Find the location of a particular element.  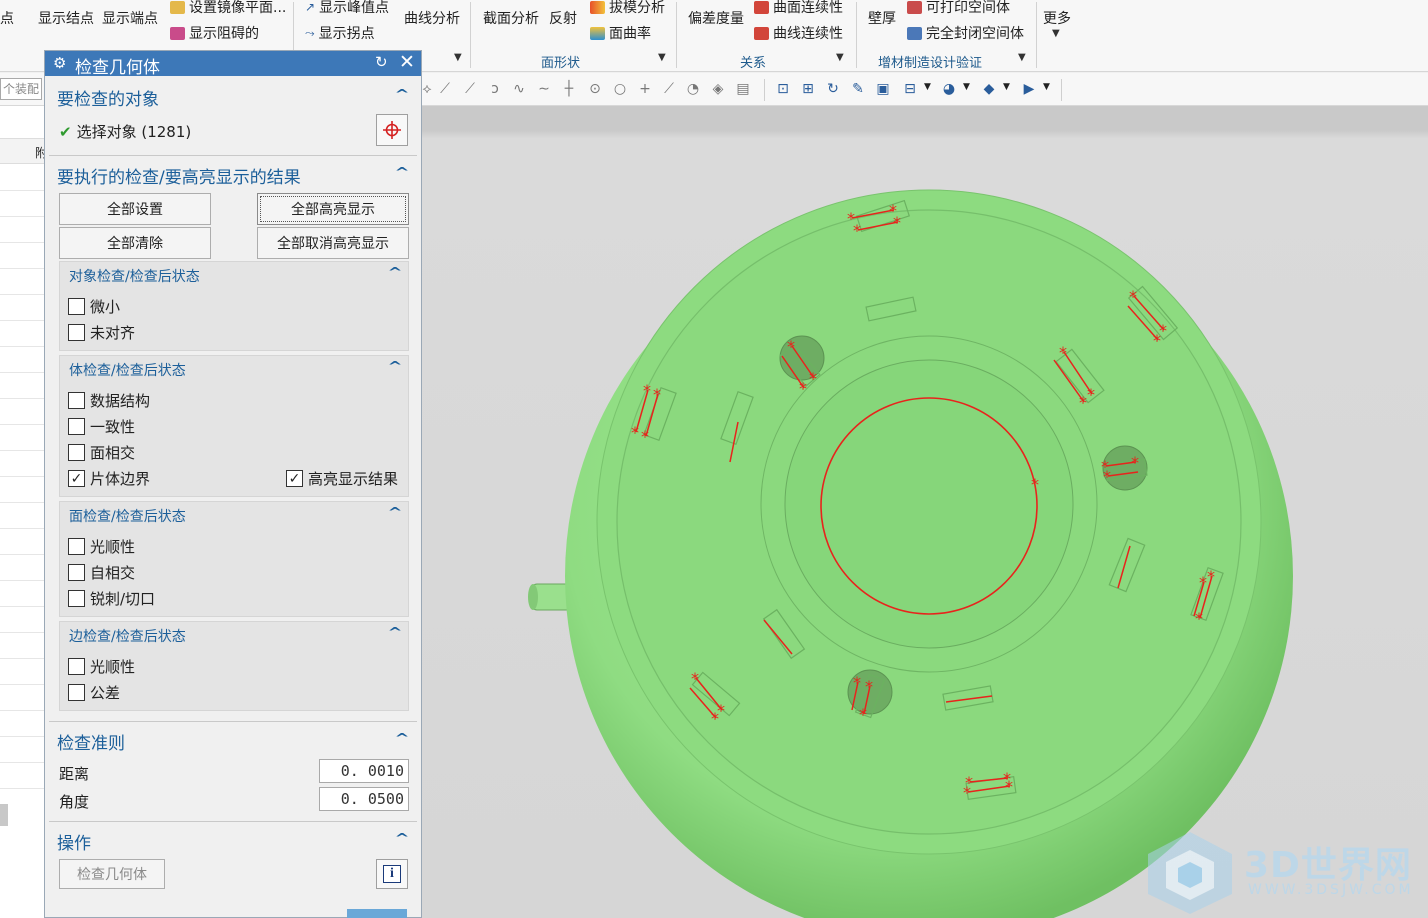

checkbox-edge-smoothness: 光顺性 is located at coordinates (101, 666).